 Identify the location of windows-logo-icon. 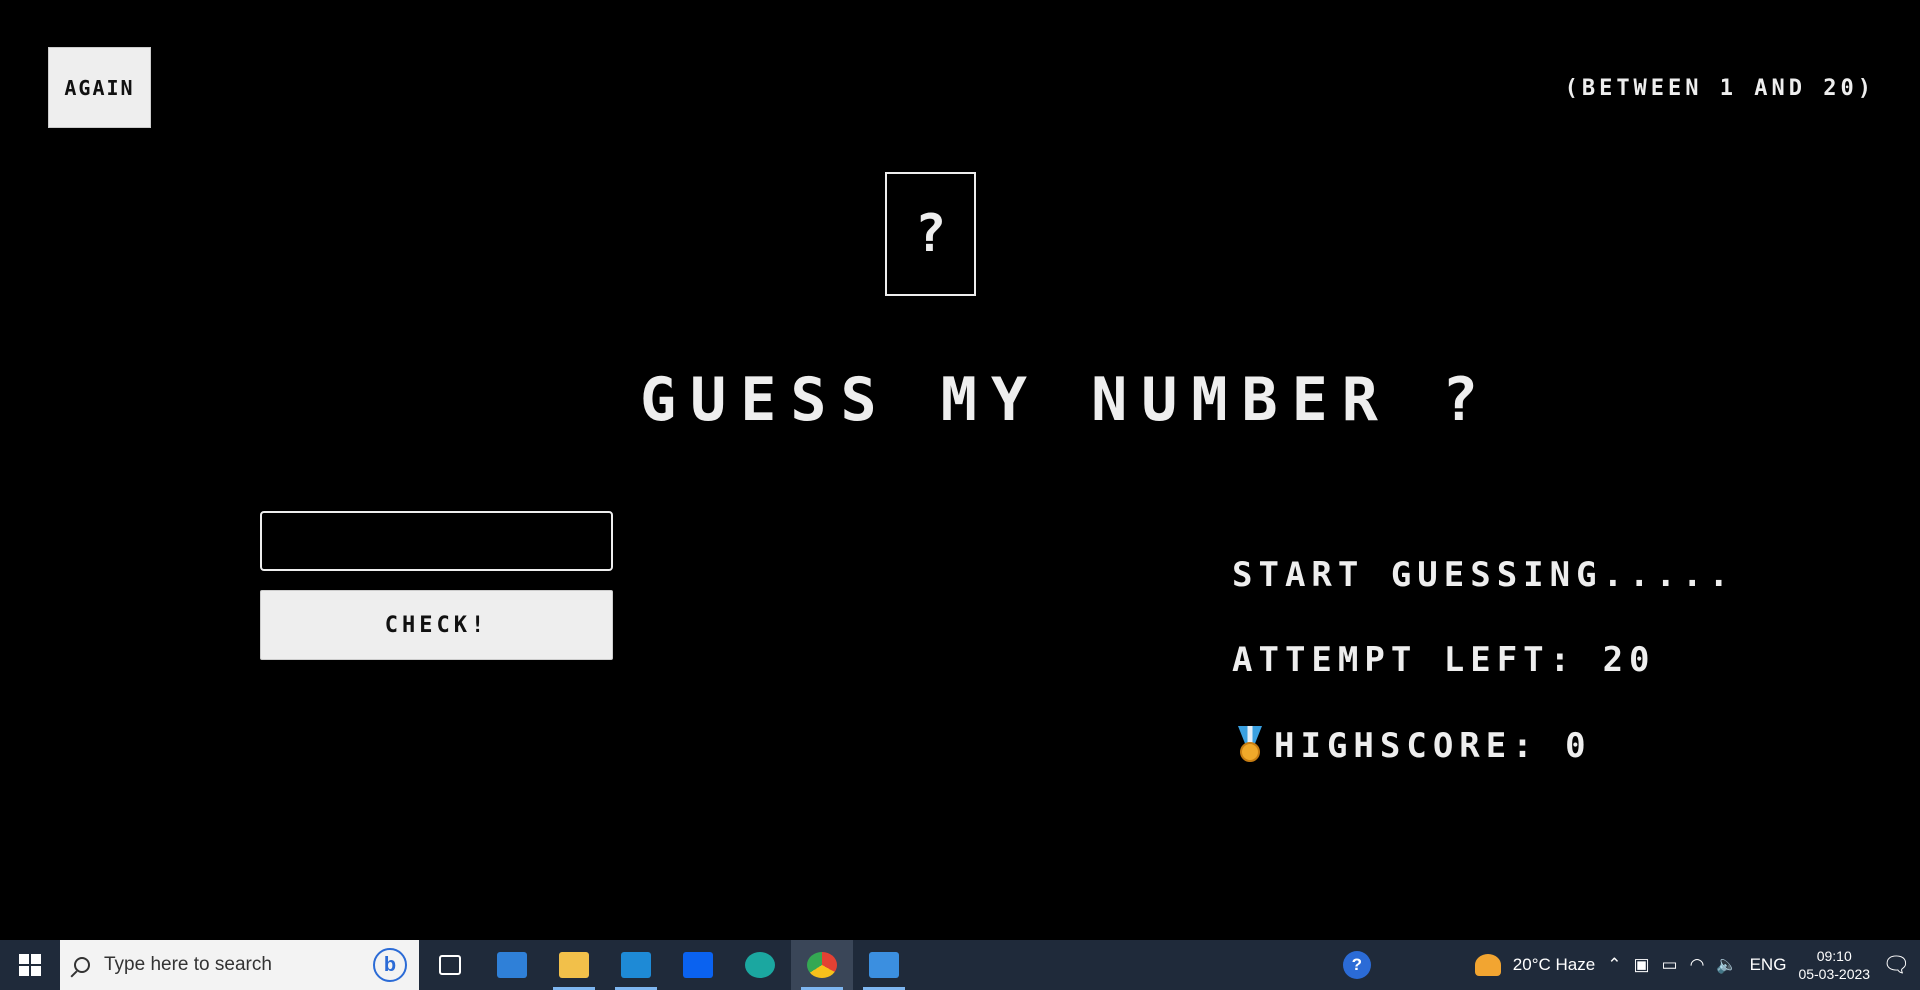
(30, 965).